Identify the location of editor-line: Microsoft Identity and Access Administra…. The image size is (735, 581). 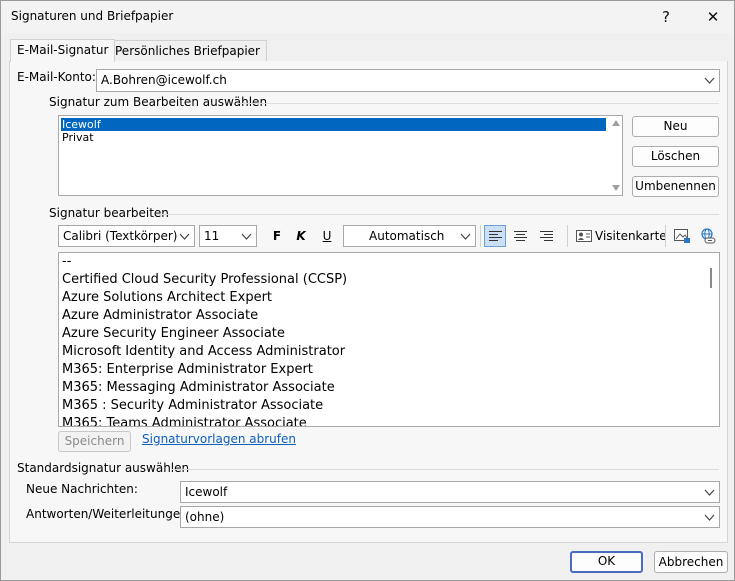
(204, 351).